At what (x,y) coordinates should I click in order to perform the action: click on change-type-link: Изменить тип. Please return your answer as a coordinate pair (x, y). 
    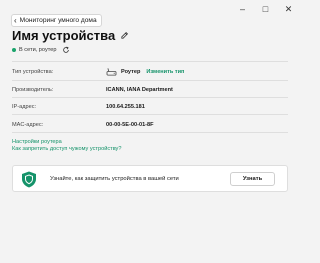
    Looking at the image, I should click on (165, 72).